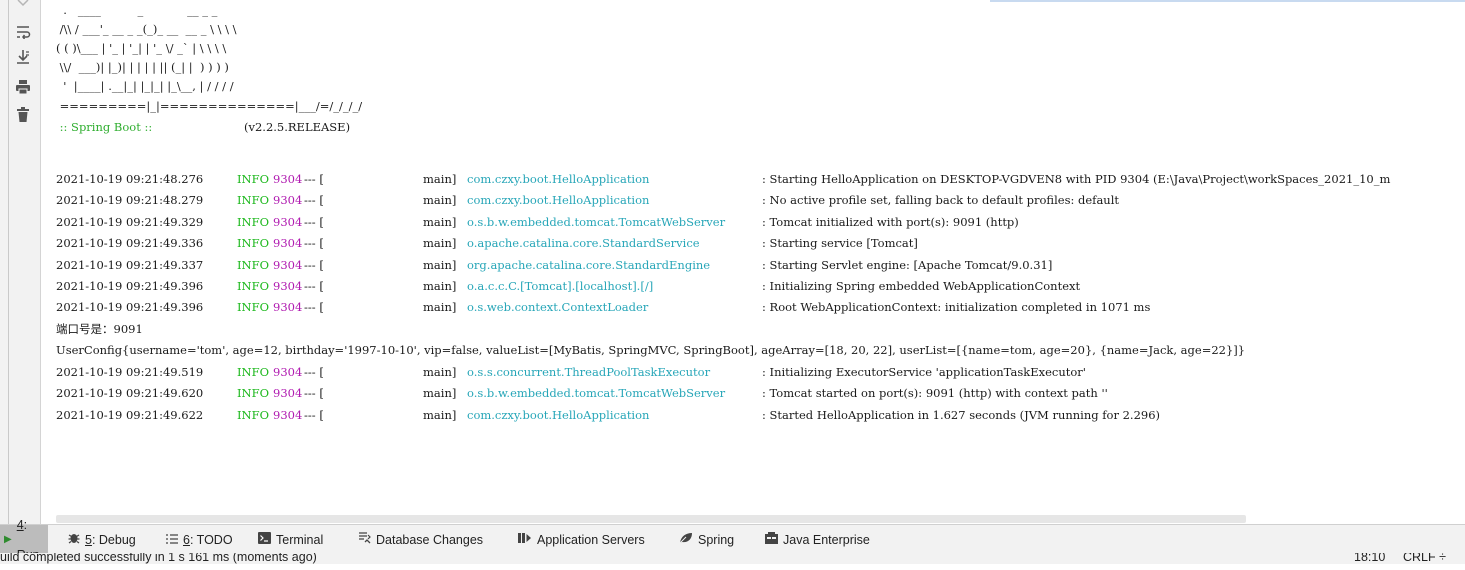 This screenshot has width=1465, height=570. Describe the element at coordinates (23, 87) in the screenshot. I see `print-icon` at that location.